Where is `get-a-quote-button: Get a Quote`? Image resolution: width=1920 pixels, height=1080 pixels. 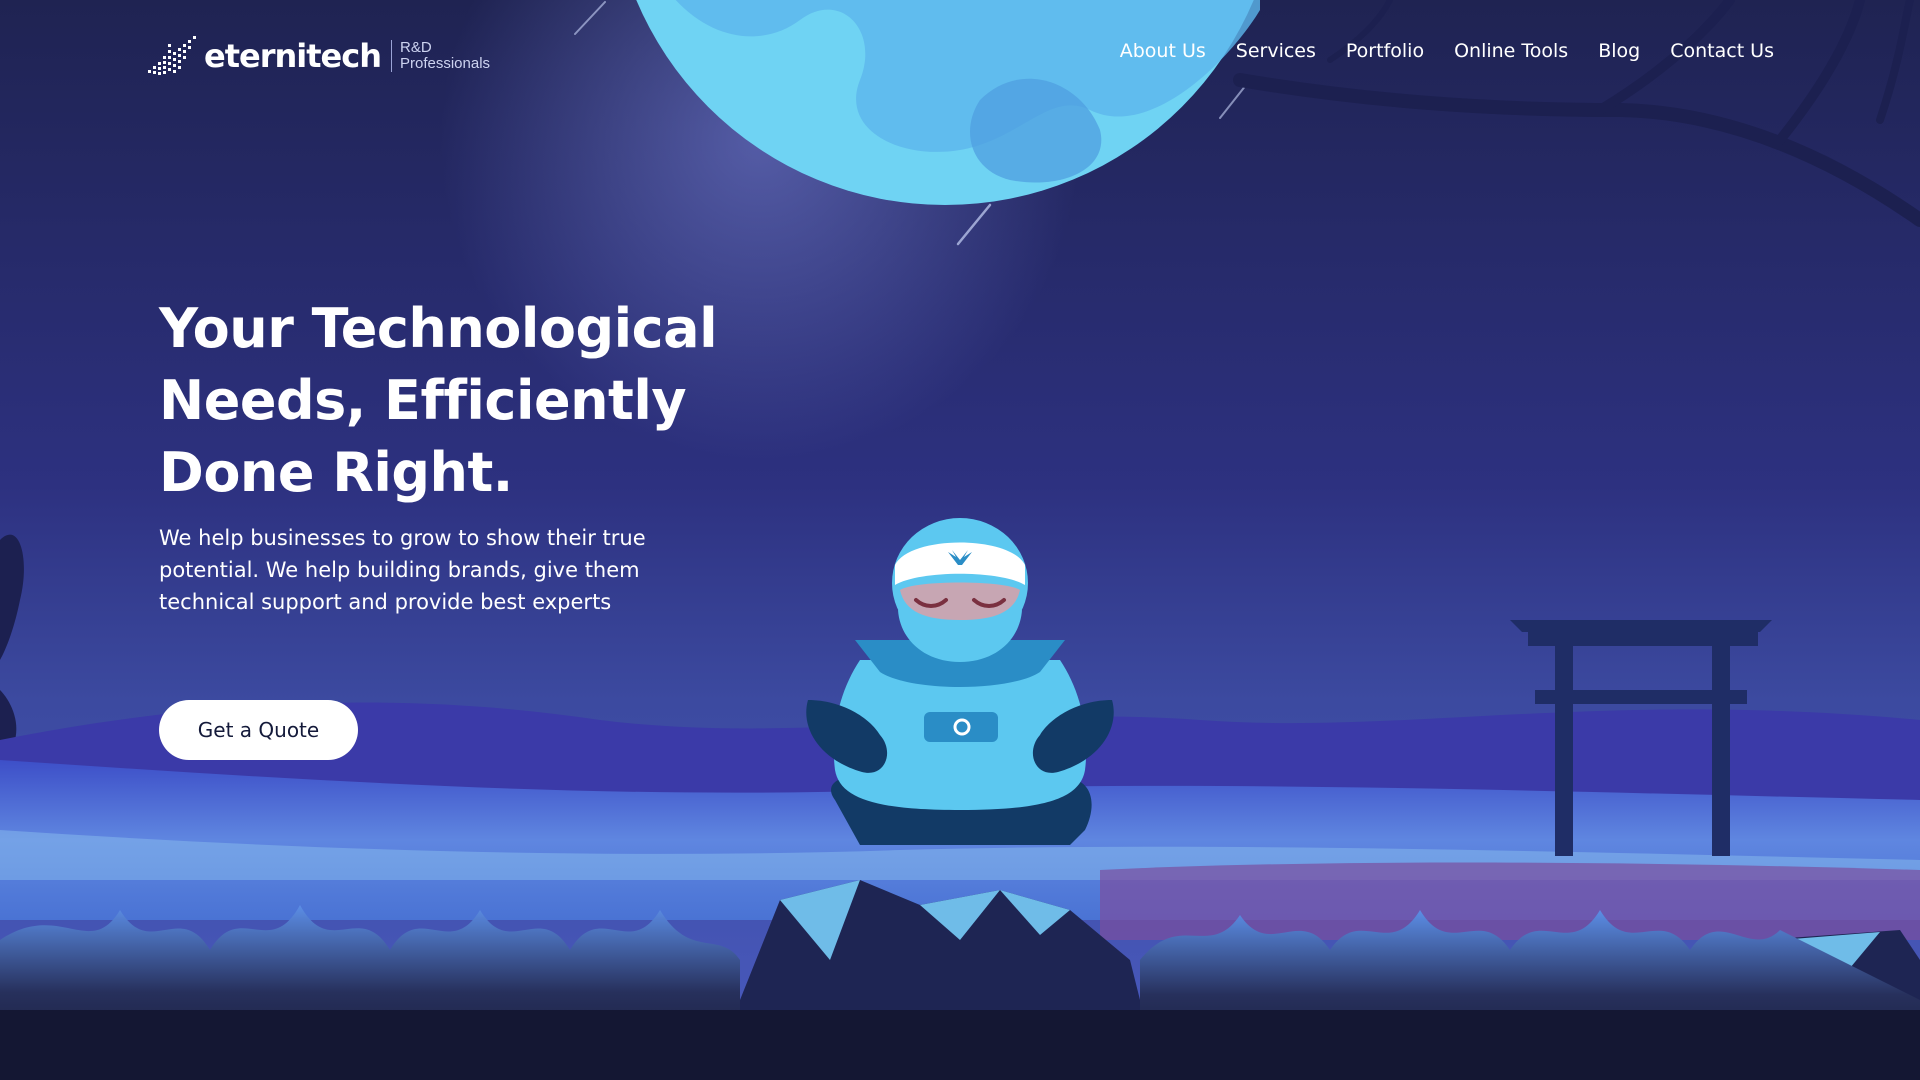 get-a-quote-button: Get a Quote is located at coordinates (258, 730).